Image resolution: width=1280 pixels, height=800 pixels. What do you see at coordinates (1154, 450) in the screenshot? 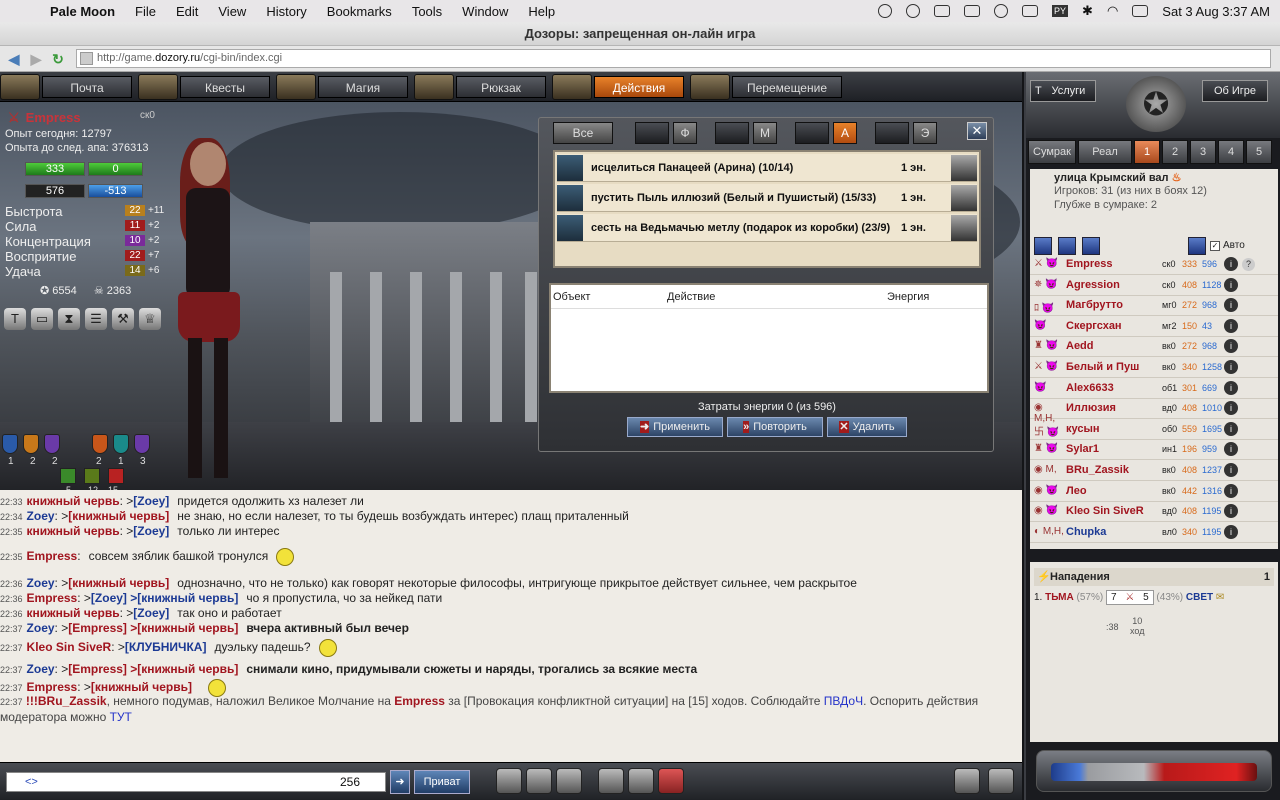
I see `player-row: ♜ 😈 Sylar1 ин1 196 959 i` at bounding box center [1154, 450].